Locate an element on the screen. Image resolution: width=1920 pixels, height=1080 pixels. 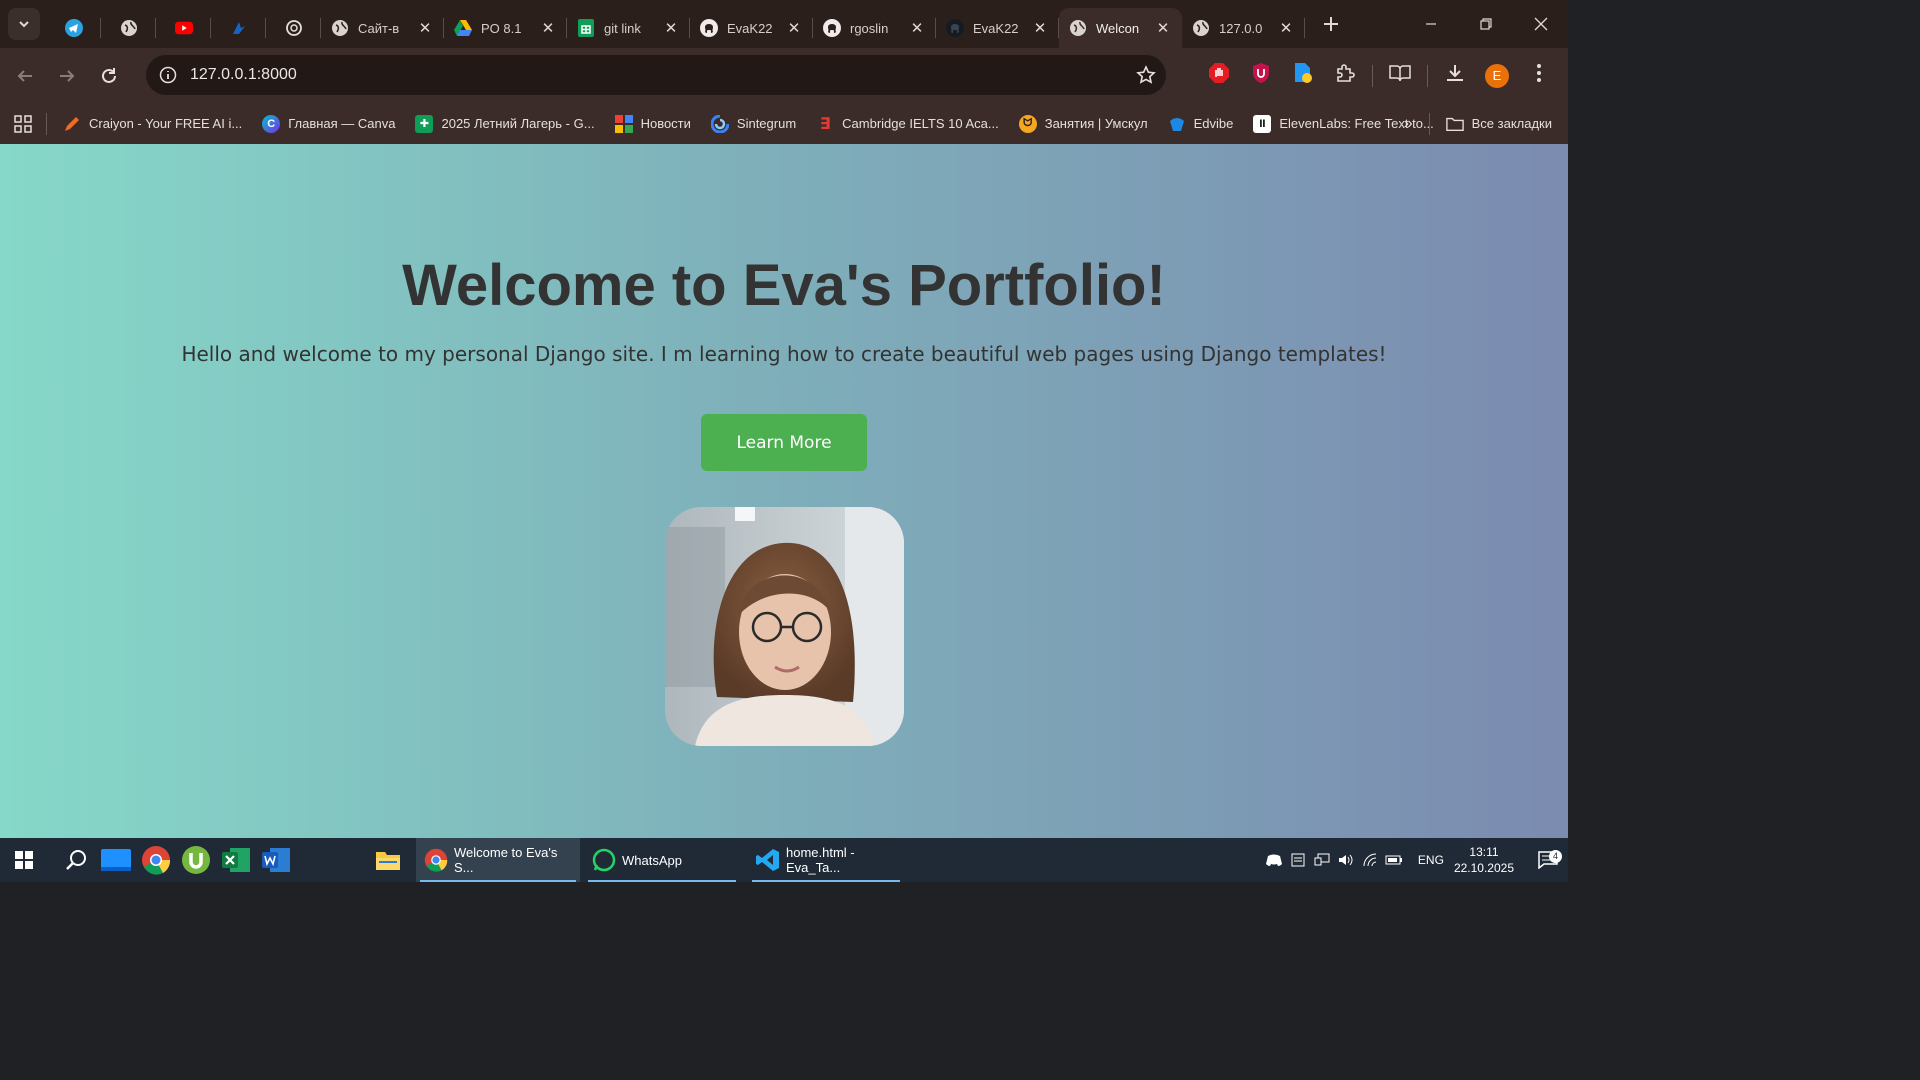
taskbar-excel is located at coordinates (236, 860).